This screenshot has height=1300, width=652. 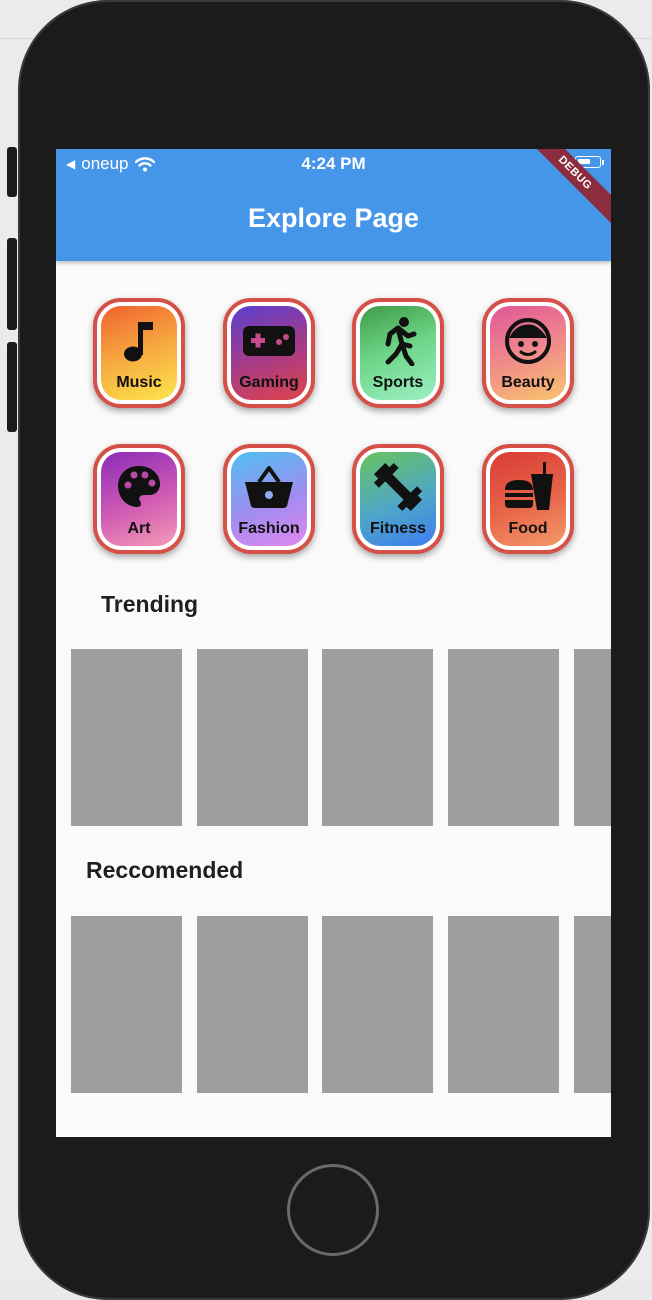 I want to click on category-label: Music, so click(x=139, y=382).